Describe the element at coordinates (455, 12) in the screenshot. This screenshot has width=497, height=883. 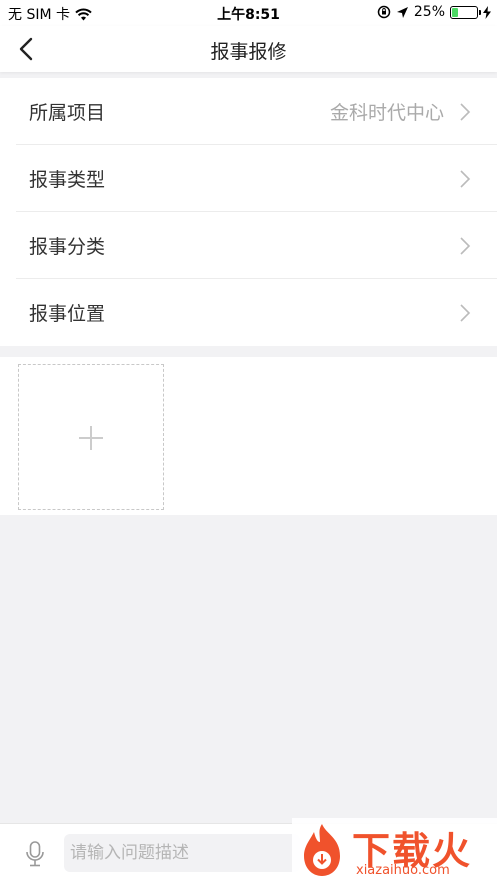
I see `battery-level` at that location.